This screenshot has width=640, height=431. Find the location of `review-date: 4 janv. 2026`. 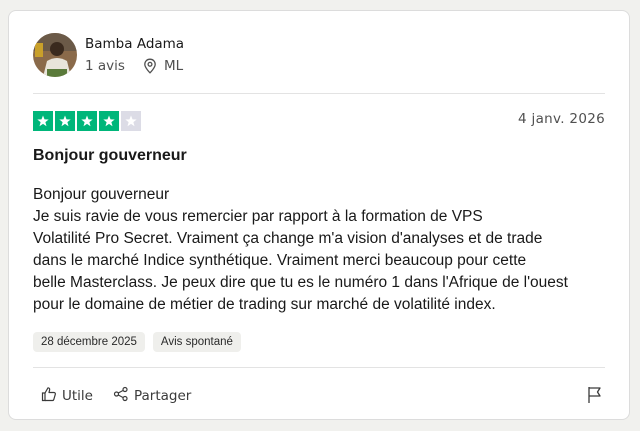

review-date: 4 janv. 2026 is located at coordinates (561, 119).